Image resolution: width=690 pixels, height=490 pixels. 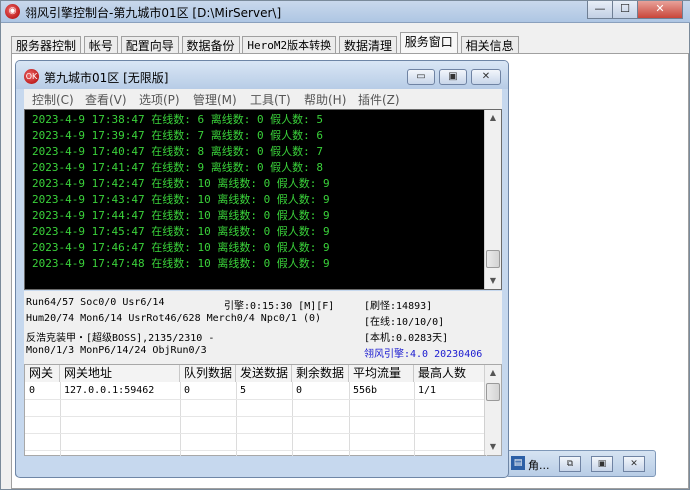 What do you see at coordinates (208, 373) in the screenshot?
I see `col-header-queue-data: 队列数据` at bounding box center [208, 373].